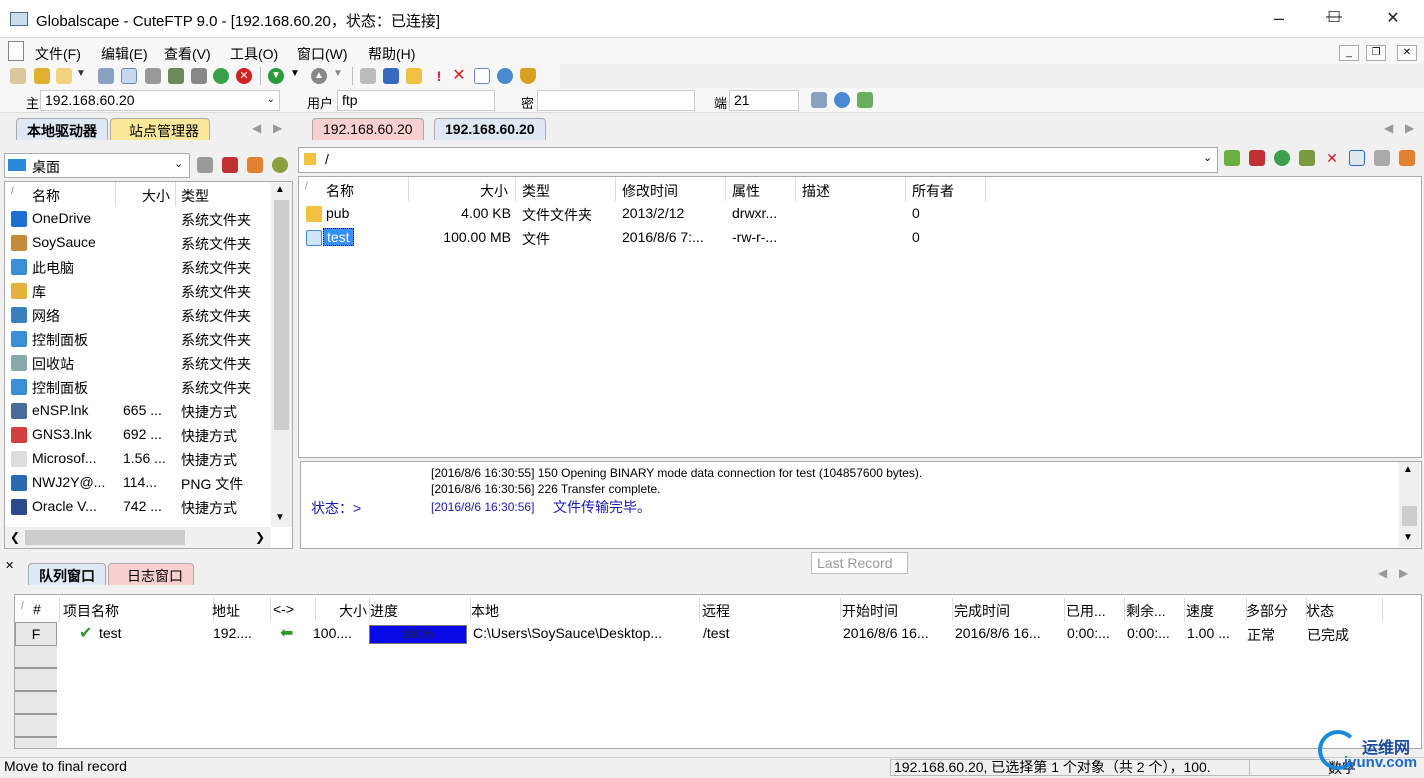 This screenshot has width=1424, height=778. Describe the element at coordinates (391, 54) in the screenshot. I see `menu-help: 帮助(H)` at that location.